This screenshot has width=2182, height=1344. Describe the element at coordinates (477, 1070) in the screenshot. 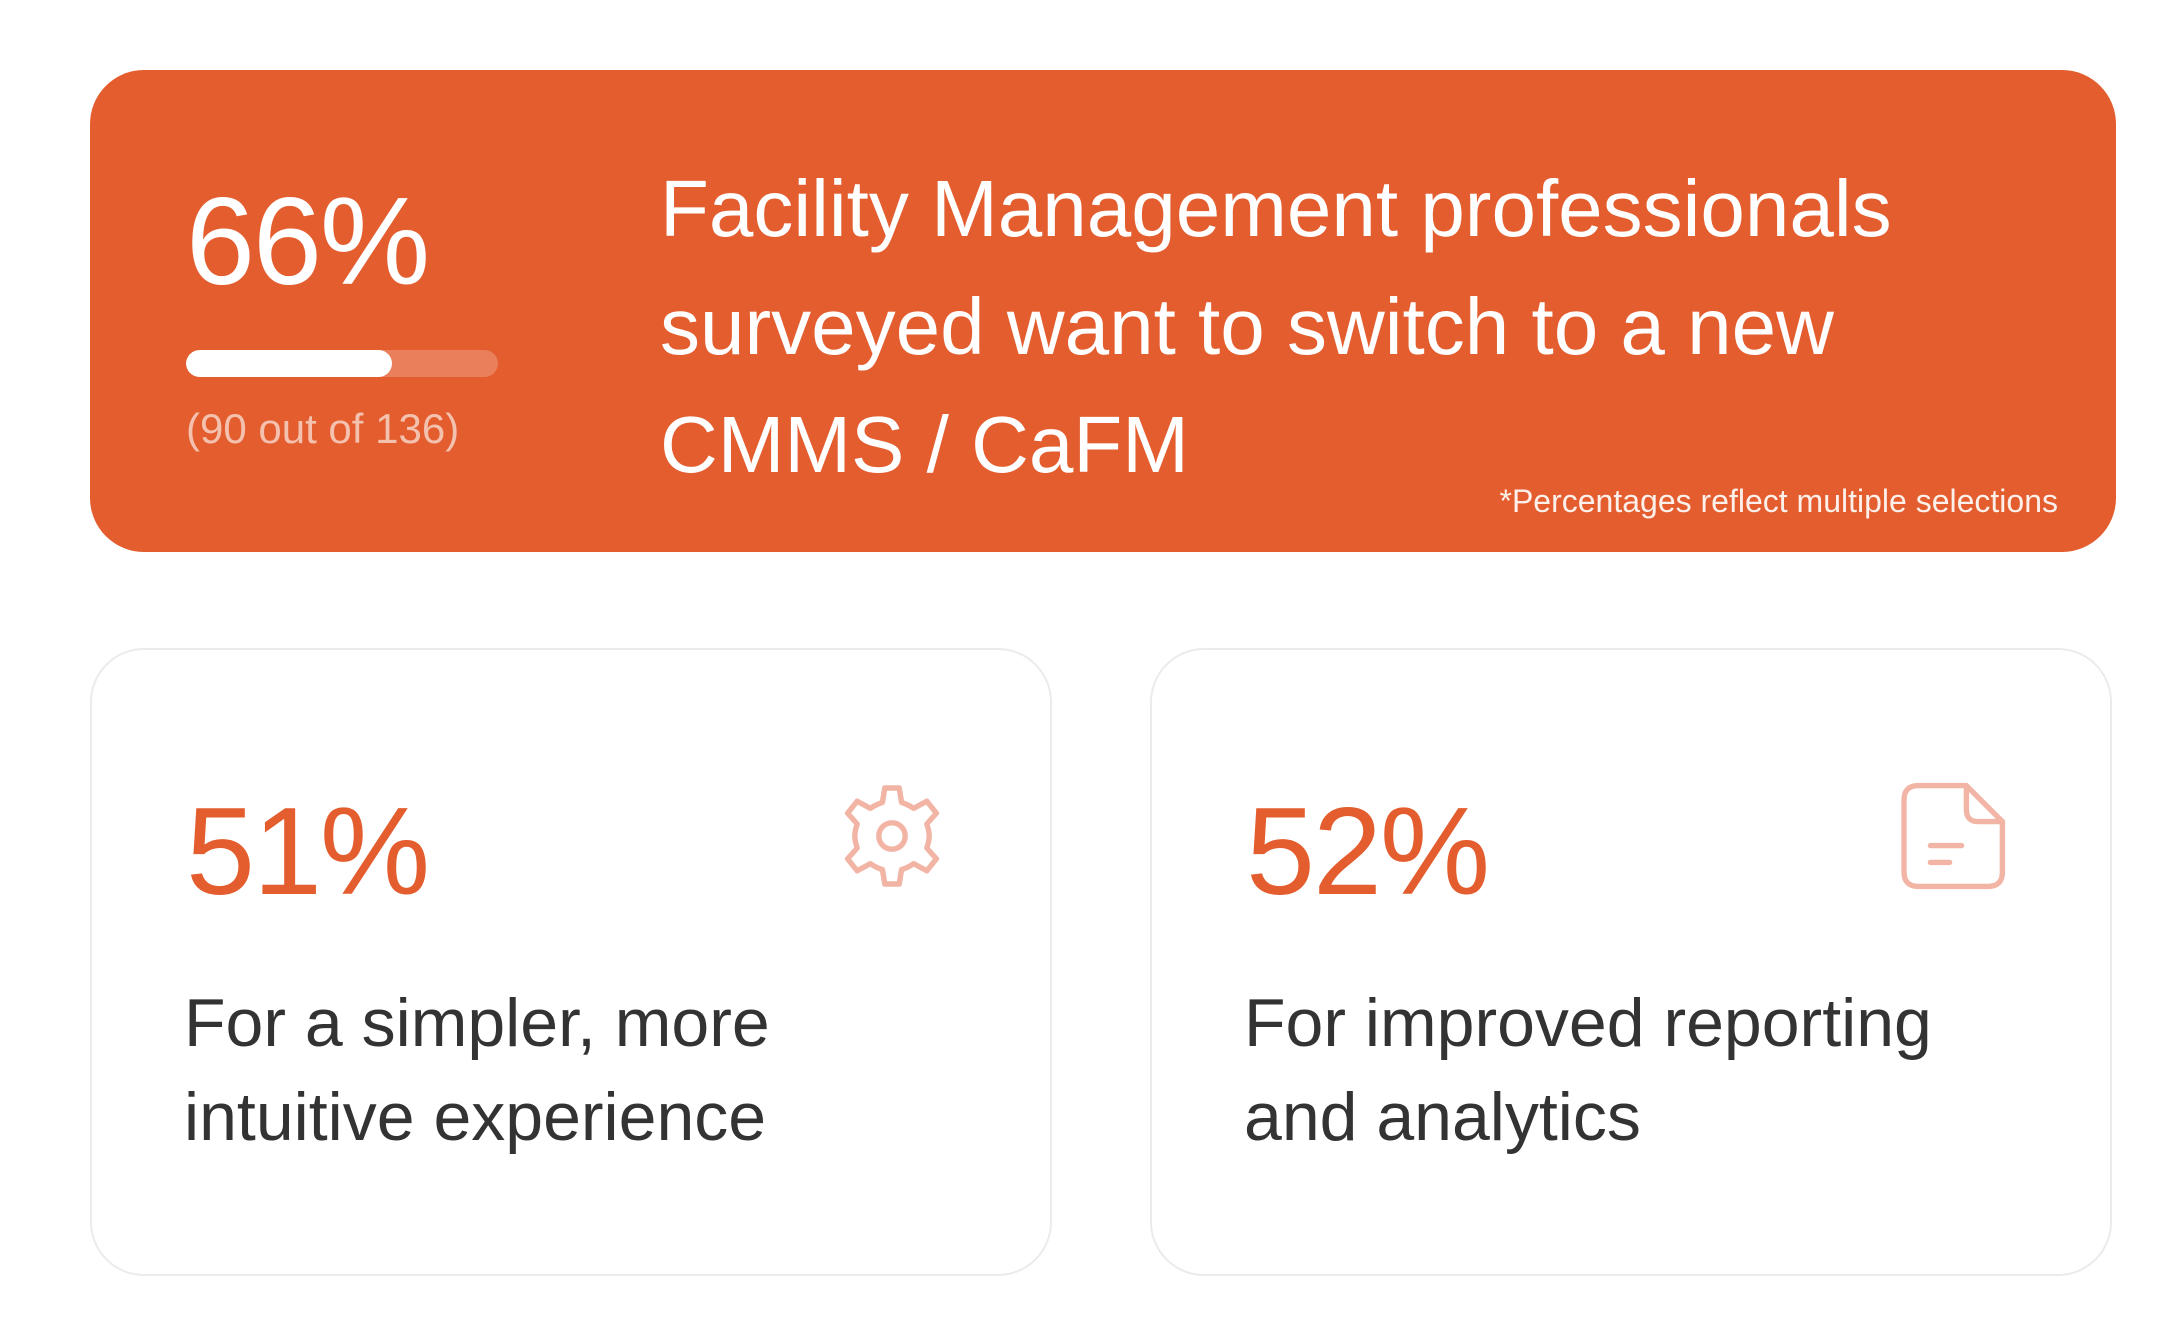

I see `stat-card-description: For a simpler, more intuitive experience` at that location.